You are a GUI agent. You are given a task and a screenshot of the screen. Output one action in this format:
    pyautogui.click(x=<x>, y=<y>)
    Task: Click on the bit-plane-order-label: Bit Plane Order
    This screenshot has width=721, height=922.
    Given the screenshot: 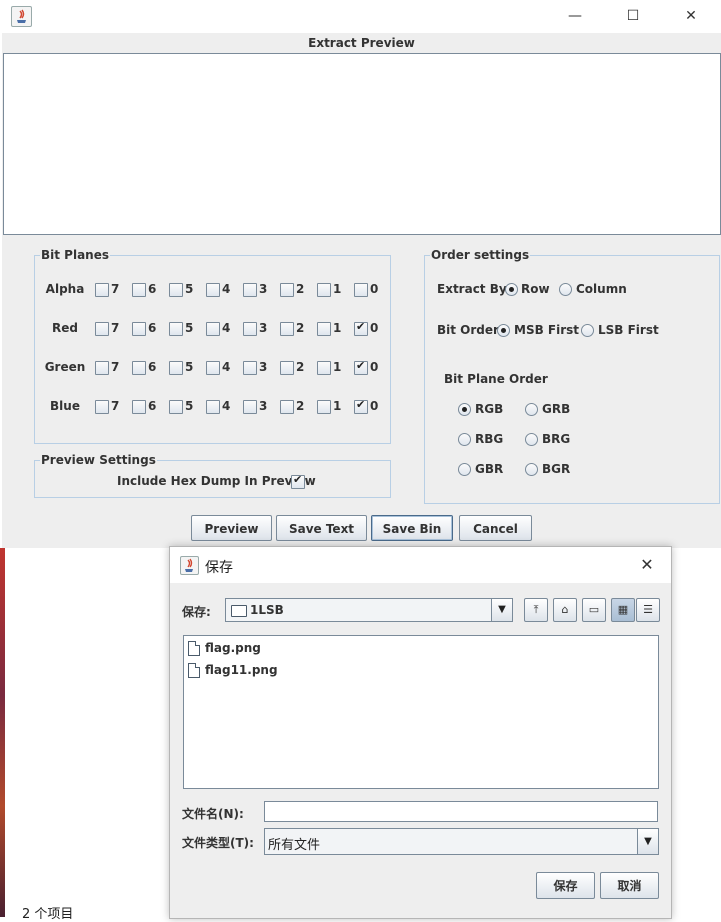 What is the action you would take?
    pyautogui.click(x=496, y=379)
    